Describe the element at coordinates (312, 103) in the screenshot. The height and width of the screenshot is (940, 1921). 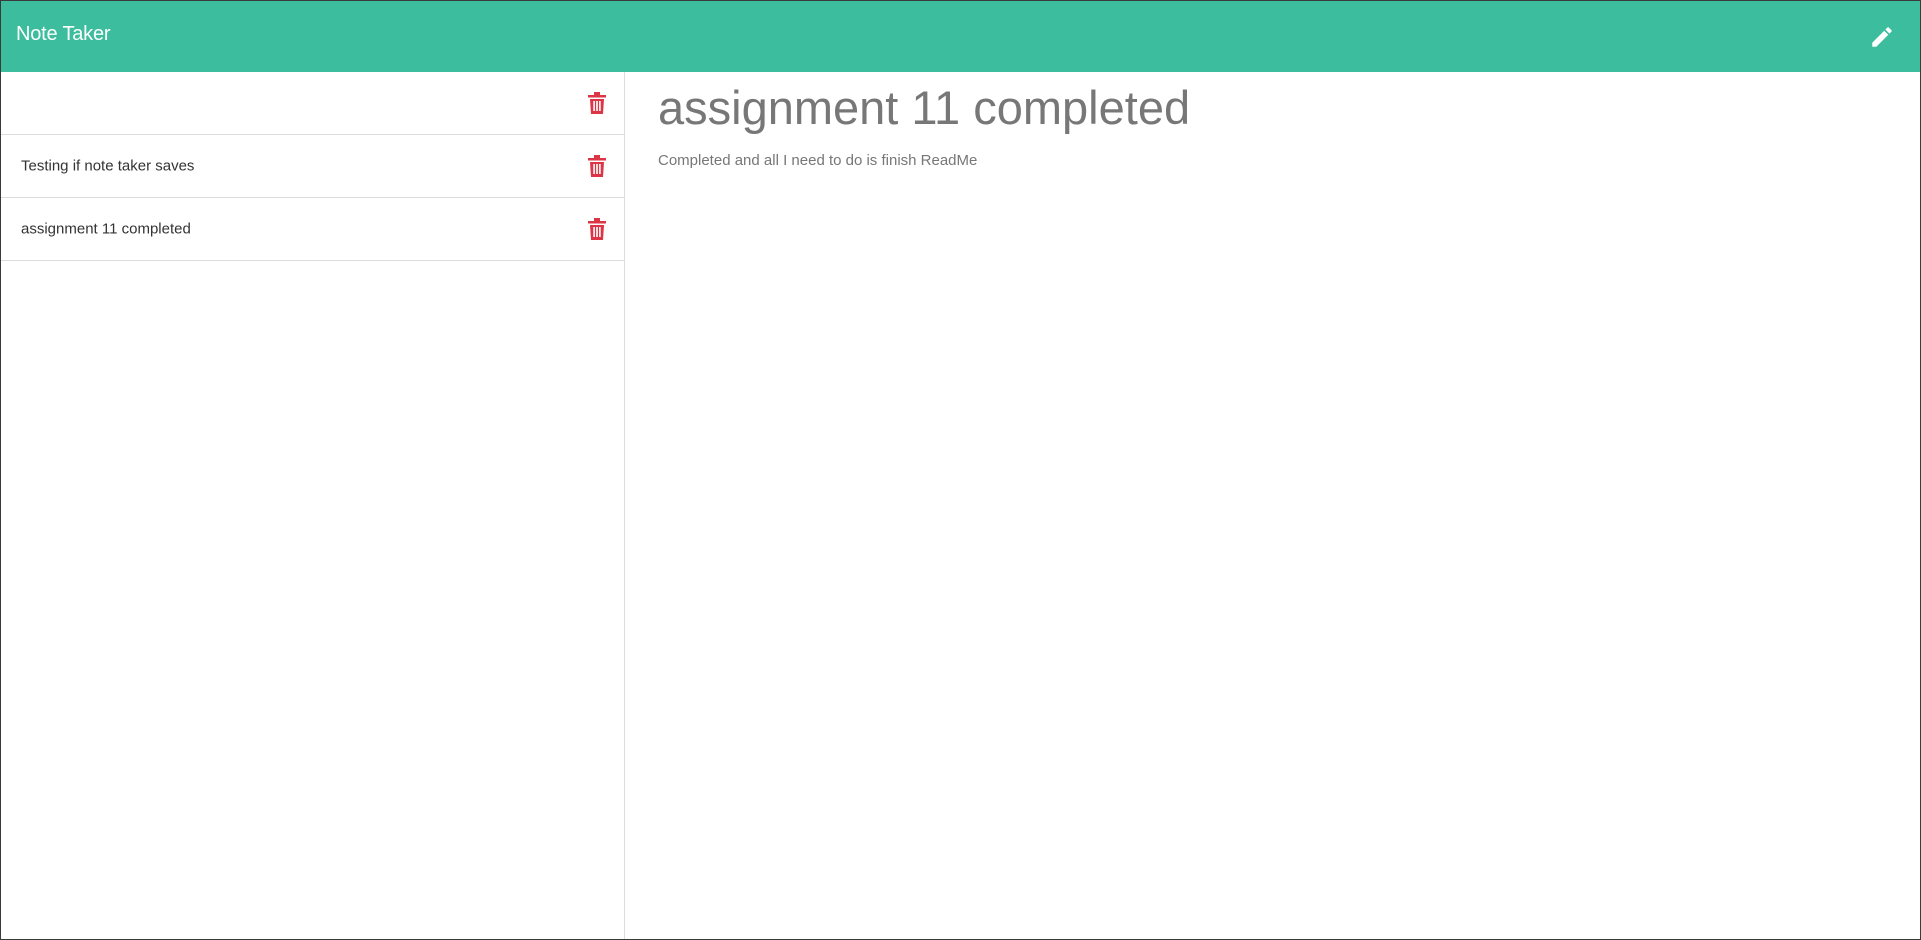
I see `note-list-item` at that location.